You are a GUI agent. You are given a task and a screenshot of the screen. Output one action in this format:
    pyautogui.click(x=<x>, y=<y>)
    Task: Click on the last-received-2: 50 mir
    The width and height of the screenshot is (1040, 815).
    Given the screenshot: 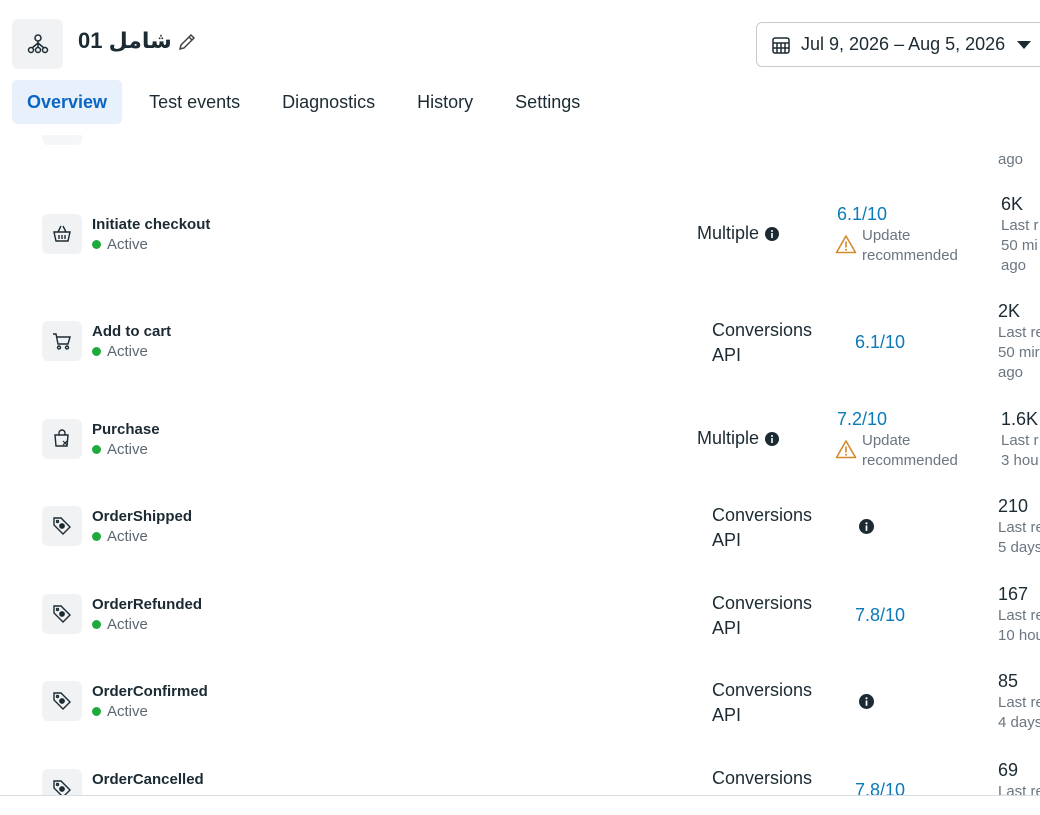 What is the action you would take?
    pyautogui.click(x=1019, y=352)
    